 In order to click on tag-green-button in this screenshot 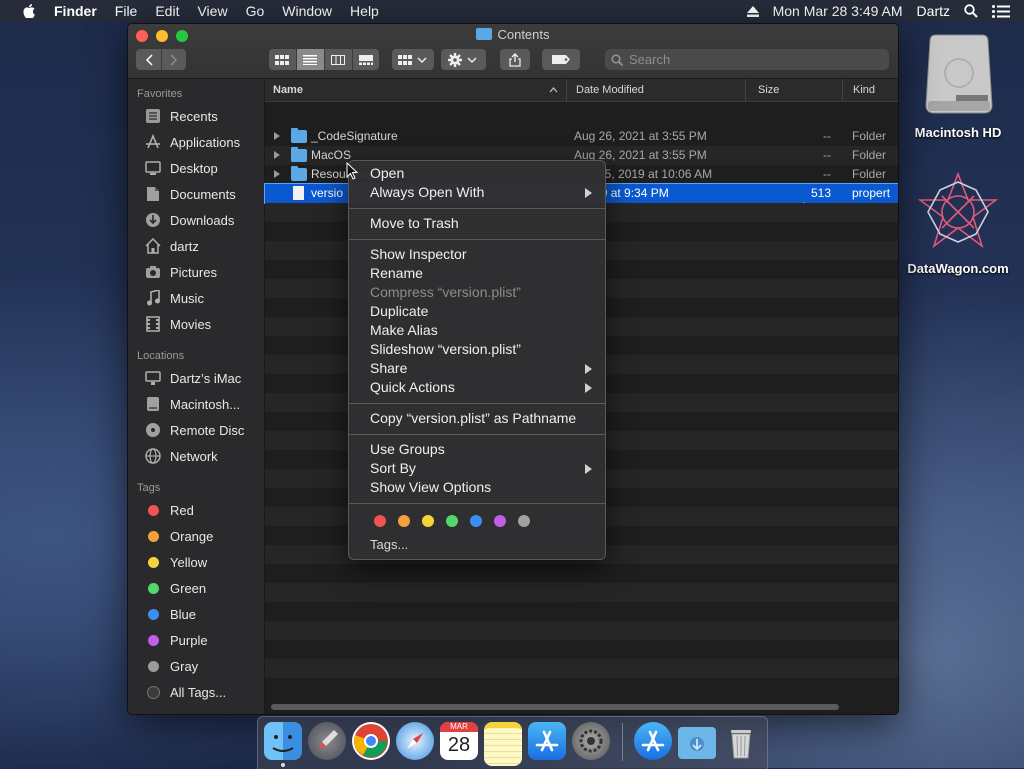, I will do `click(452, 521)`.